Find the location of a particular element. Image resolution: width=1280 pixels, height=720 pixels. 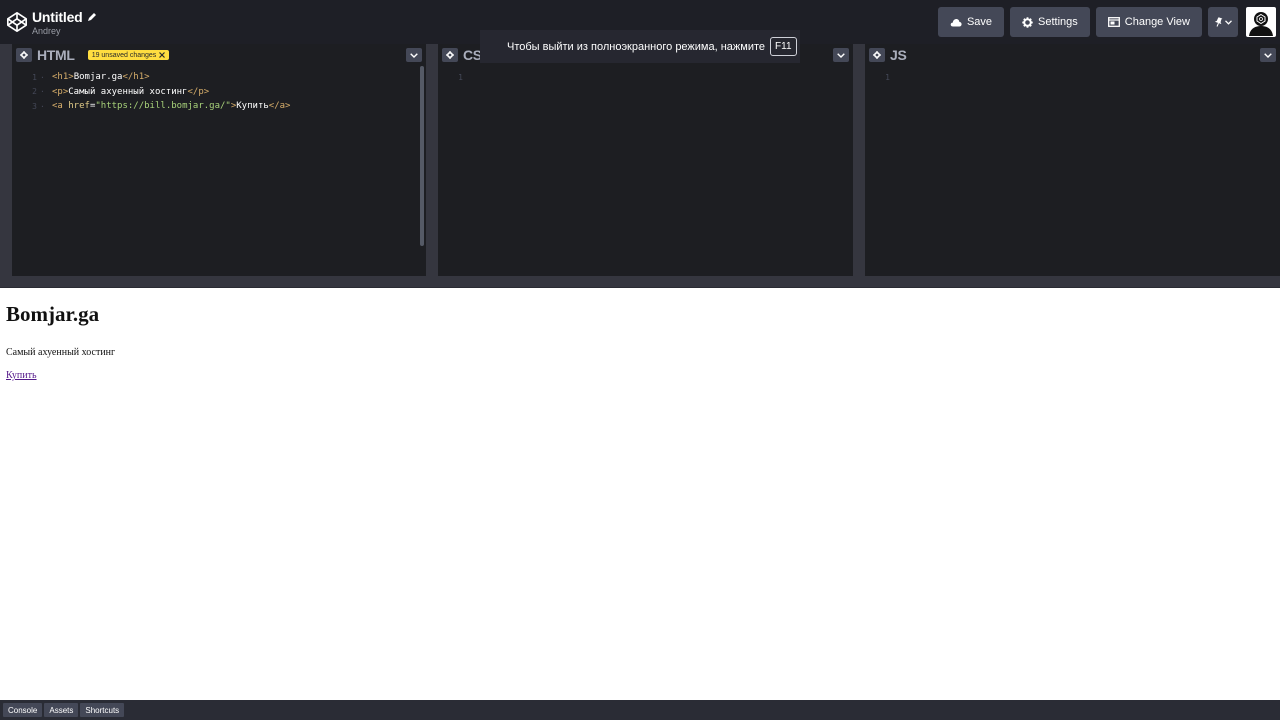

avatar is located at coordinates (1261, 22).